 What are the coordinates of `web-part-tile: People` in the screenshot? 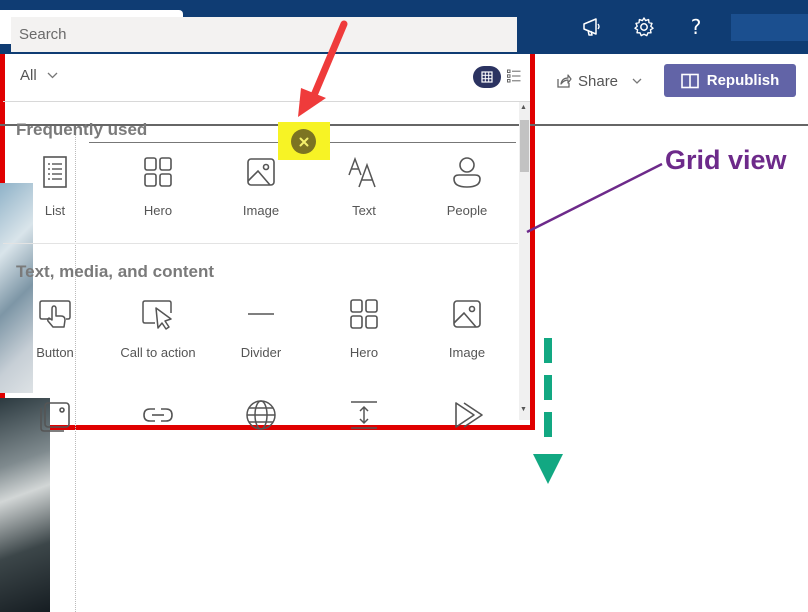 It's located at (467, 195).